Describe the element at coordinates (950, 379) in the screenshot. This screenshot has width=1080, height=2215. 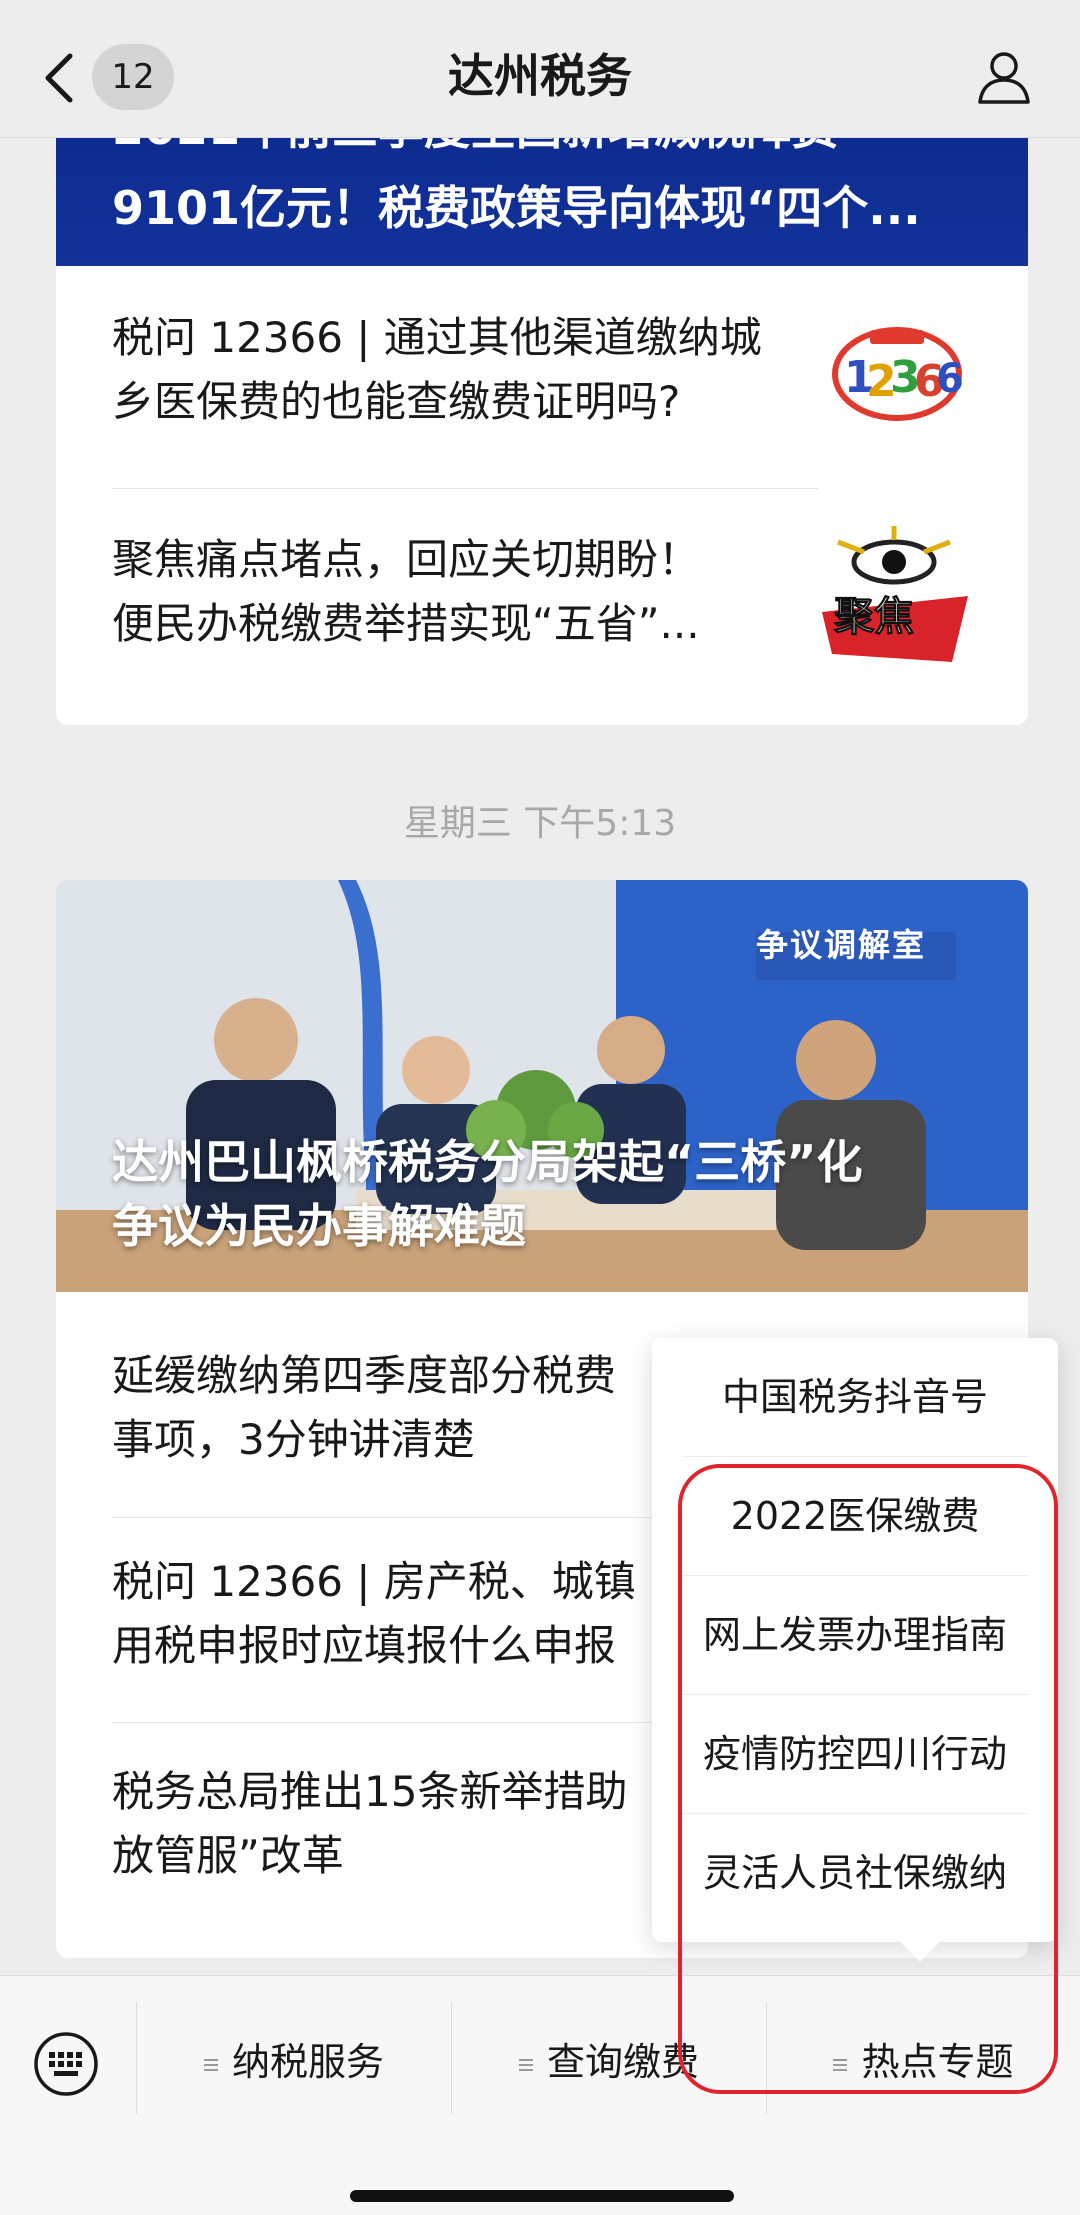
I see `svg-text: 6` at that location.